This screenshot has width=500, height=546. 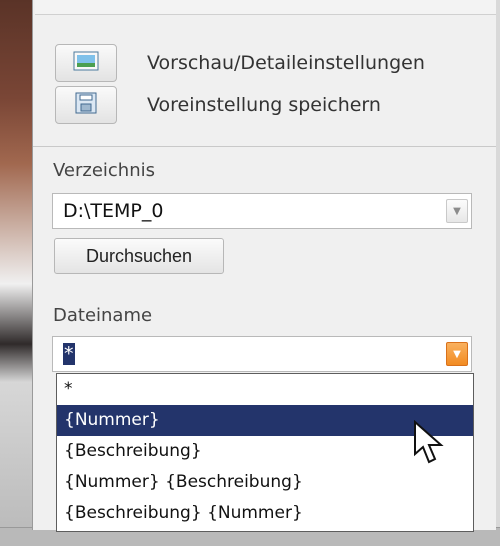 What do you see at coordinates (265, 389) in the screenshot?
I see `filename-option: *` at bounding box center [265, 389].